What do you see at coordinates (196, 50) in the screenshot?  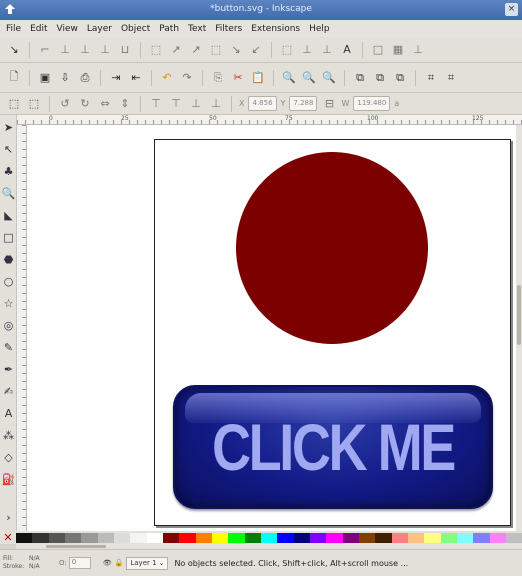 I see `snap-intersection-icon: ↗` at bounding box center [196, 50].